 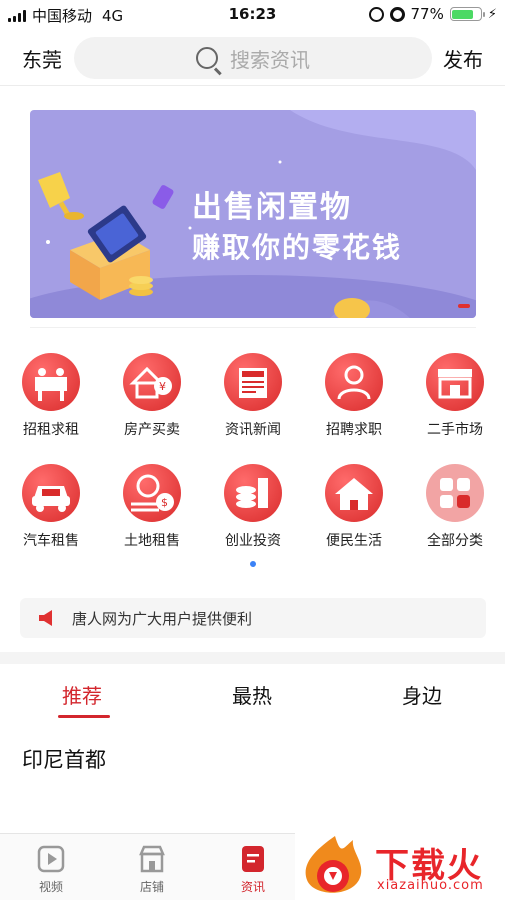 What do you see at coordinates (253, 564) in the screenshot?
I see `category-pager-dot` at bounding box center [253, 564].